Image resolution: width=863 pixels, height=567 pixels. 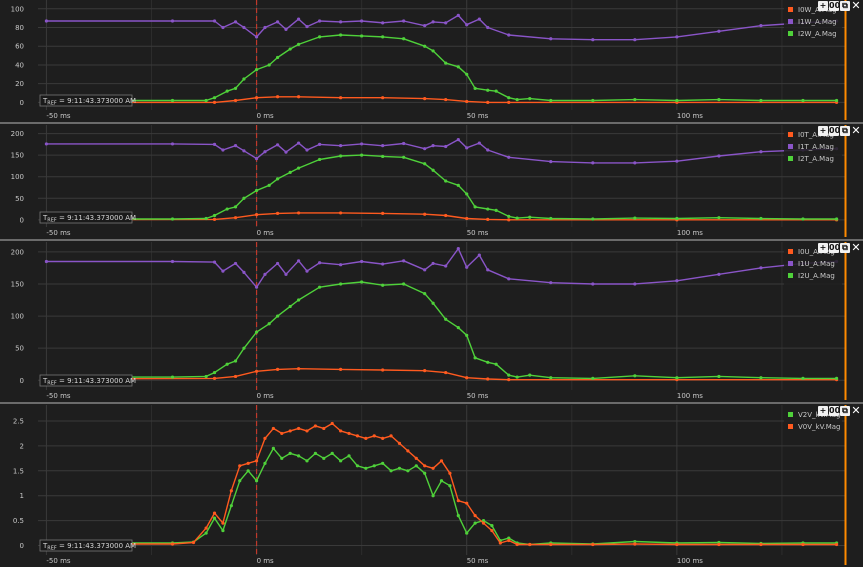 I want to click on y-tick-label: 0, so click(x=22, y=220).